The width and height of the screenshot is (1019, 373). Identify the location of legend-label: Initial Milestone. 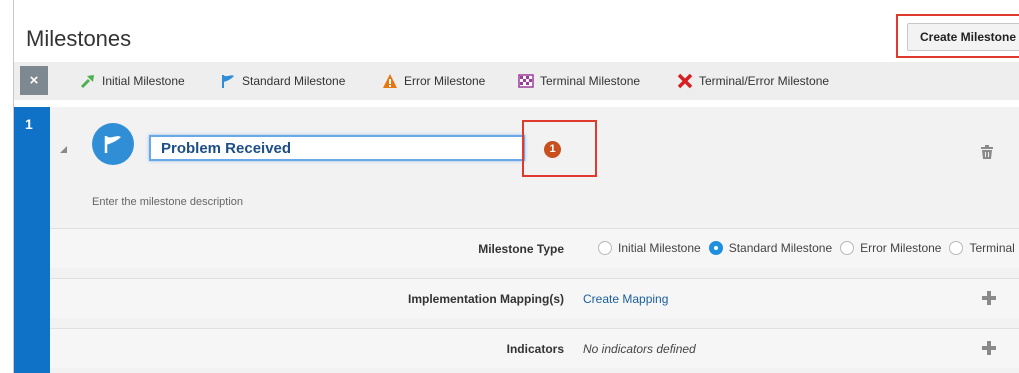
(143, 81).